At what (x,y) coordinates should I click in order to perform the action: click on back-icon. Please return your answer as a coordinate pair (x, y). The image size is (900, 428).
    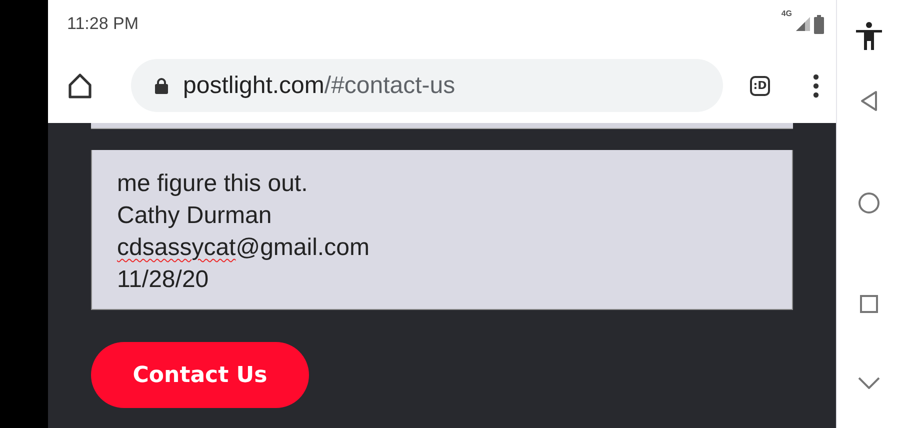
    Looking at the image, I should click on (869, 101).